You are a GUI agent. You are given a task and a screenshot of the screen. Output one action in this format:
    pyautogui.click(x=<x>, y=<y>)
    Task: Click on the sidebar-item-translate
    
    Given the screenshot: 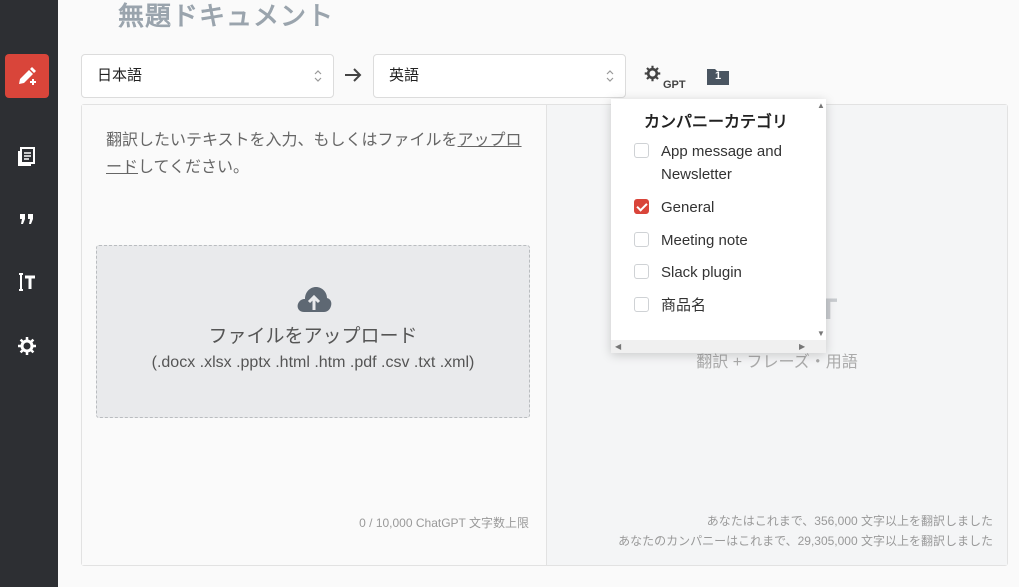 What is the action you would take?
    pyautogui.click(x=27, y=76)
    